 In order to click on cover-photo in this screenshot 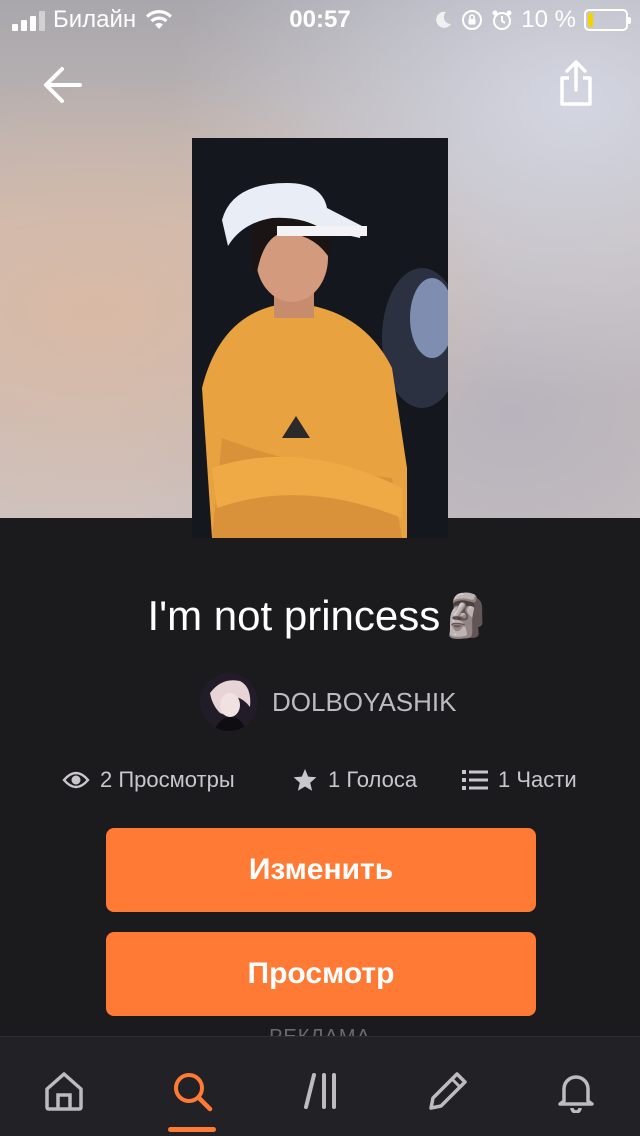, I will do `click(320, 338)`.